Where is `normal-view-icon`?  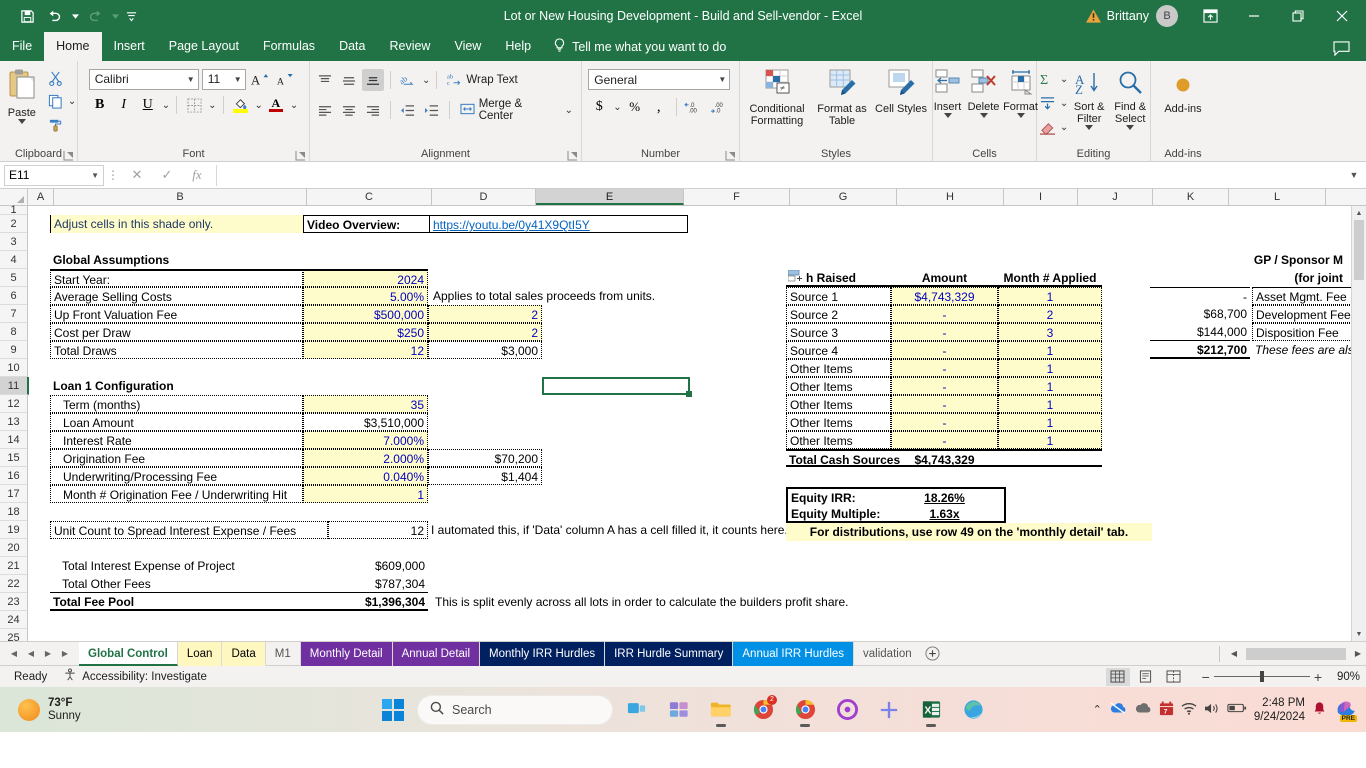
normal-view-icon is located at coordinates (1117, 676).